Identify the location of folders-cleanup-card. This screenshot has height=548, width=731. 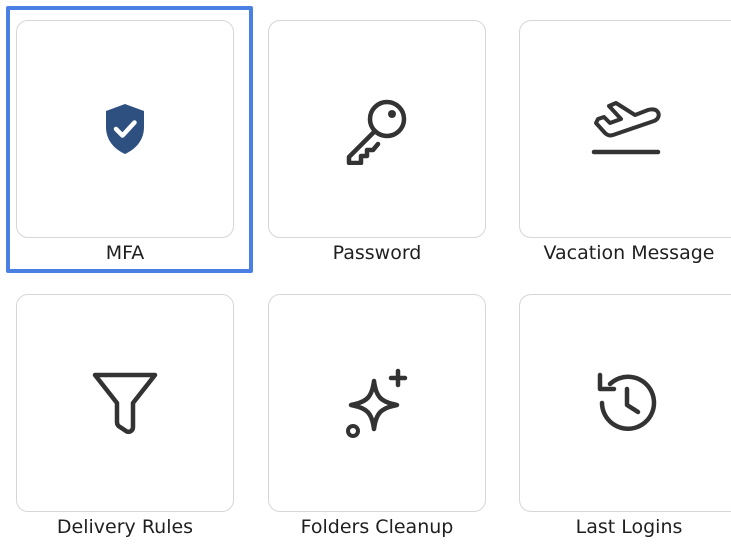
(377, 403).